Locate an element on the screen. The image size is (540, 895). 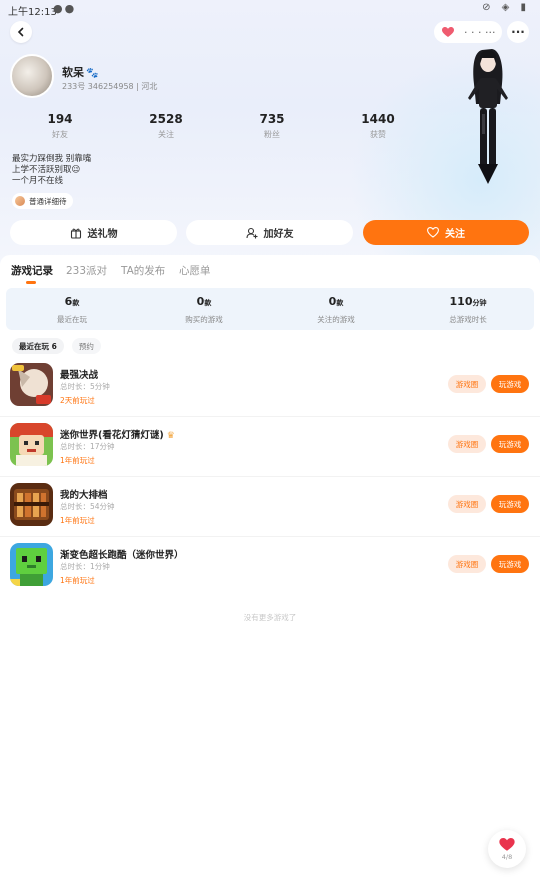
more-options-button: ··· is located at coordinates (518, 32).